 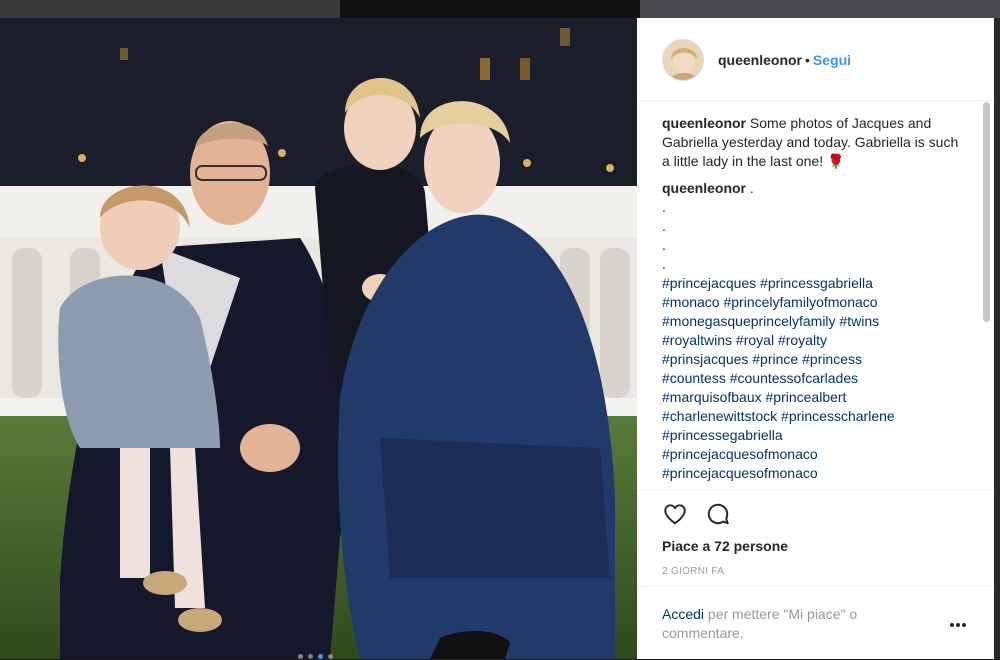 I want to click on login-link: Accedi, so click(x=683, y=614).